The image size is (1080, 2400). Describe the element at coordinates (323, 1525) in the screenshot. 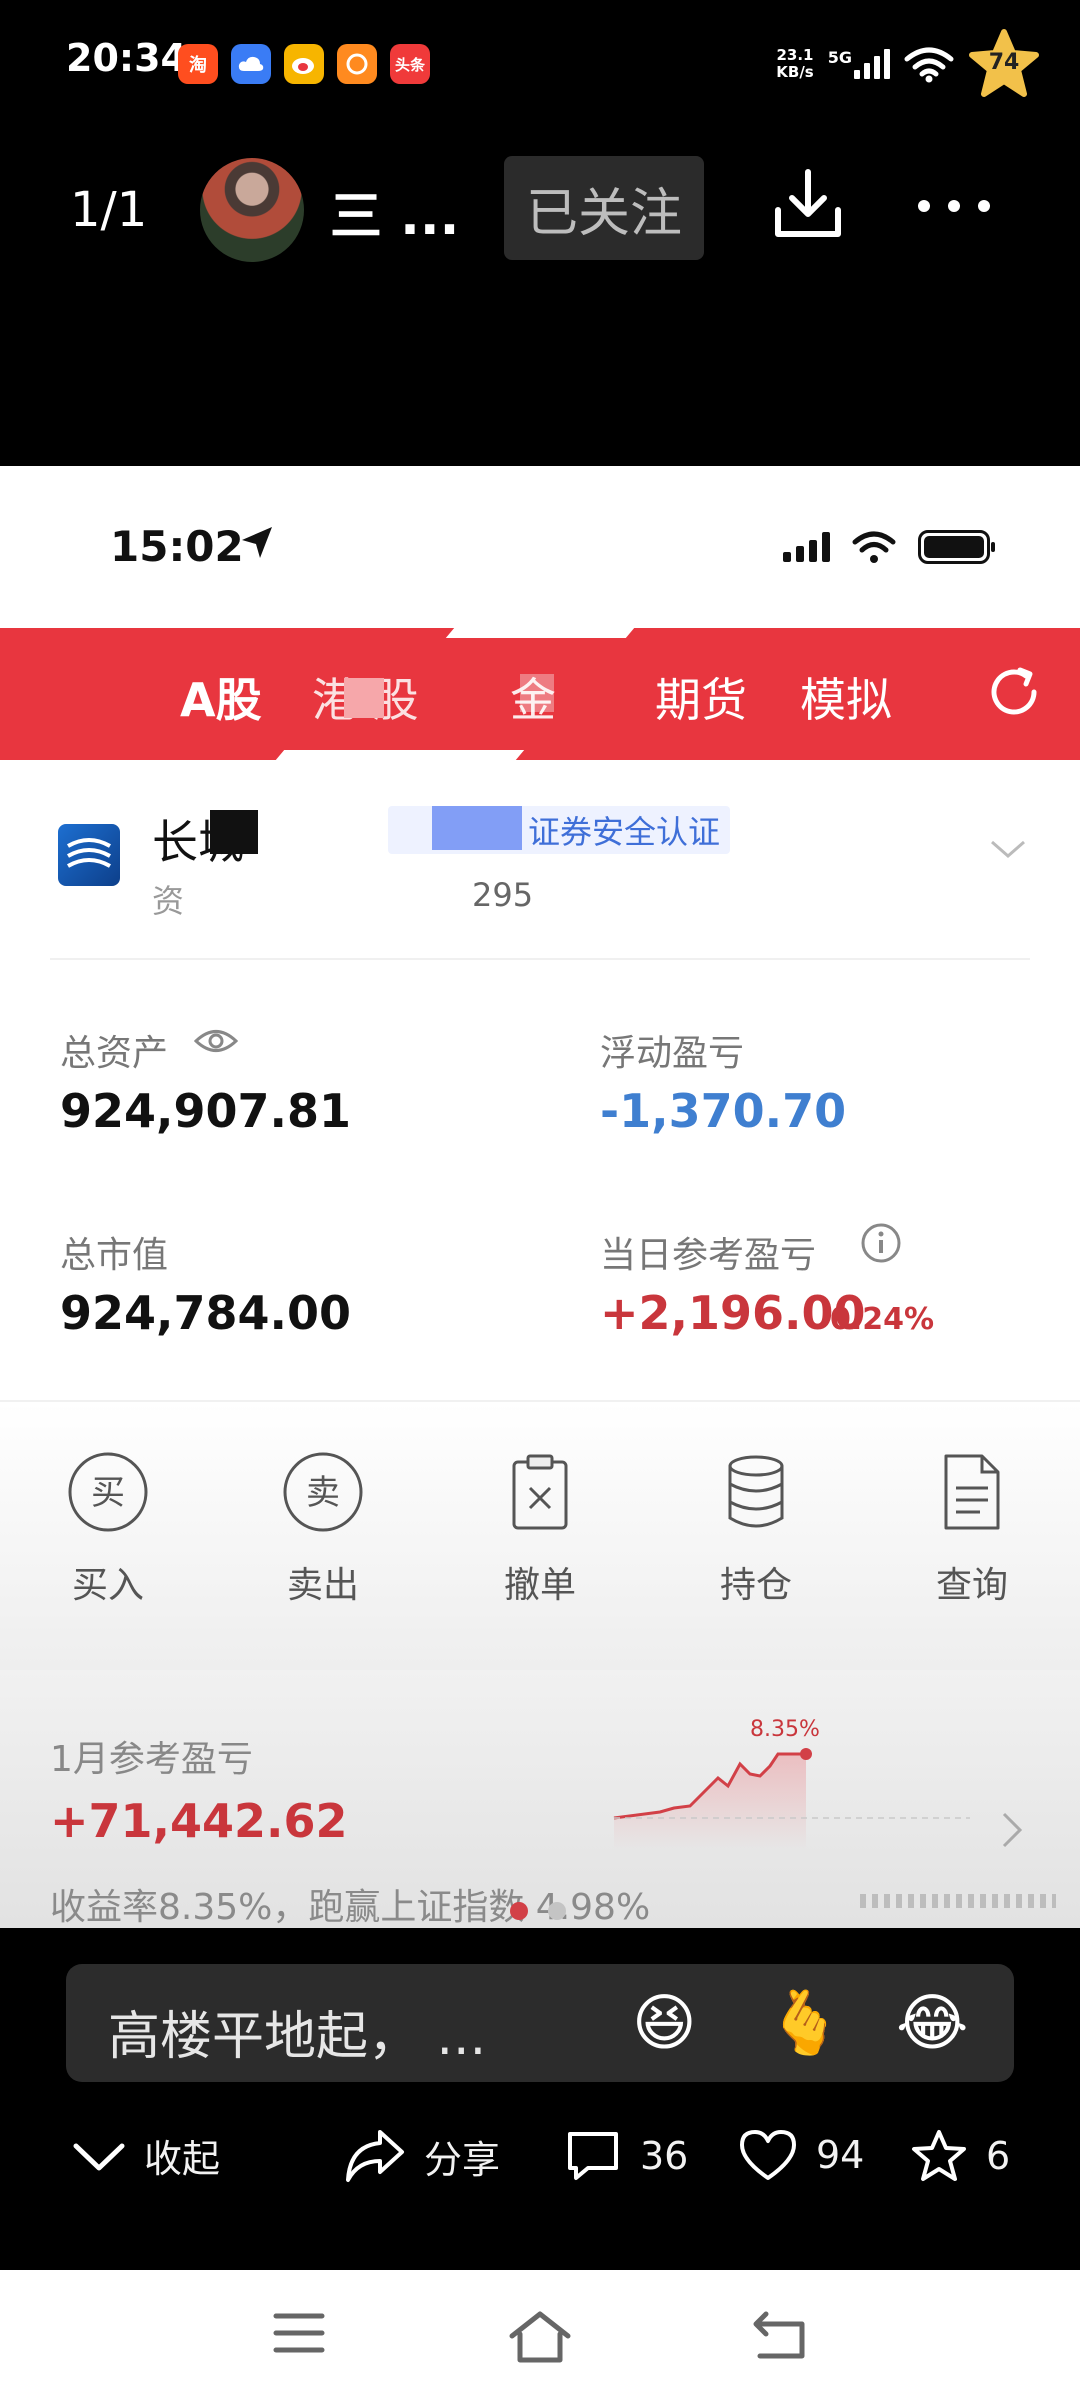

I see `sell-button: 卖 卖出` at that location.